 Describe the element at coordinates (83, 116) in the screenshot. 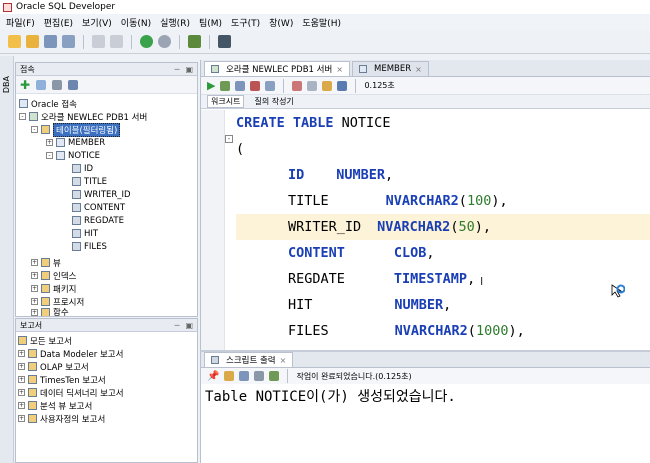

I see `tree-connection-pdb1: - 오라클 NEWLEC PDB1 서버` at that location.